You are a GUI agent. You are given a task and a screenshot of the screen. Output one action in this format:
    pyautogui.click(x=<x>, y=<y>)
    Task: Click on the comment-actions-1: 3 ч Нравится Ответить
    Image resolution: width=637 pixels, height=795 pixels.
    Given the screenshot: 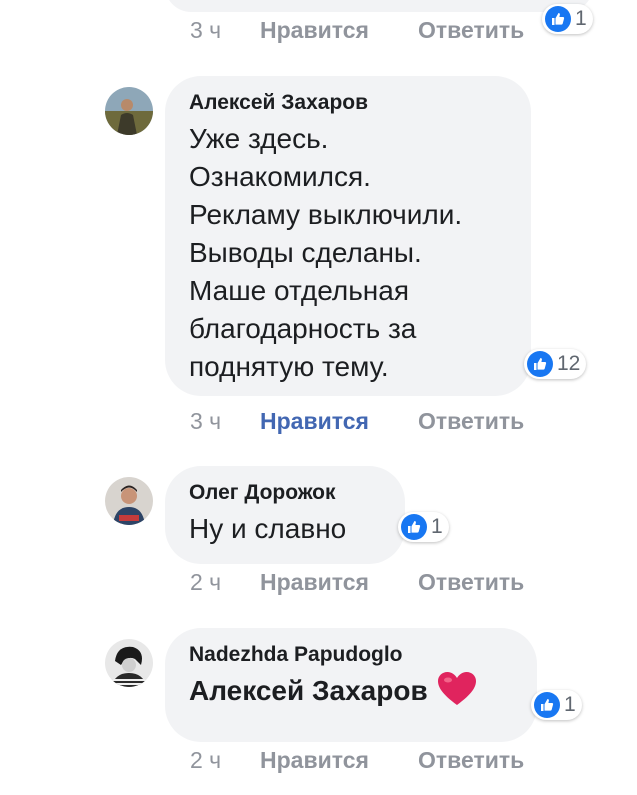 What is the action you would take?
    pyautogui.click(x=357, y=421)
    